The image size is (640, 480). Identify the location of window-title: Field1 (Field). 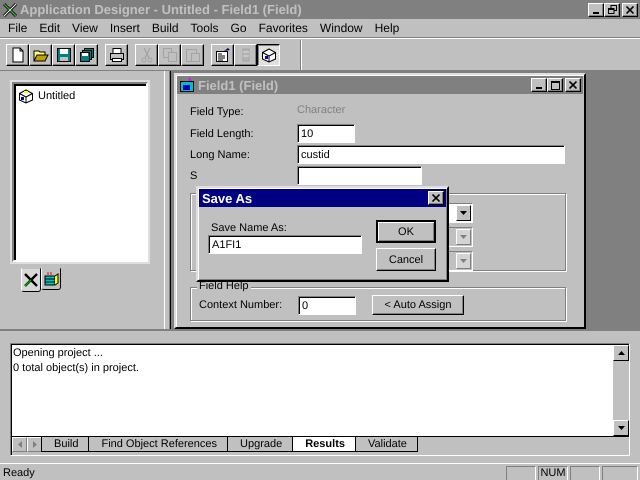
(238, 85).